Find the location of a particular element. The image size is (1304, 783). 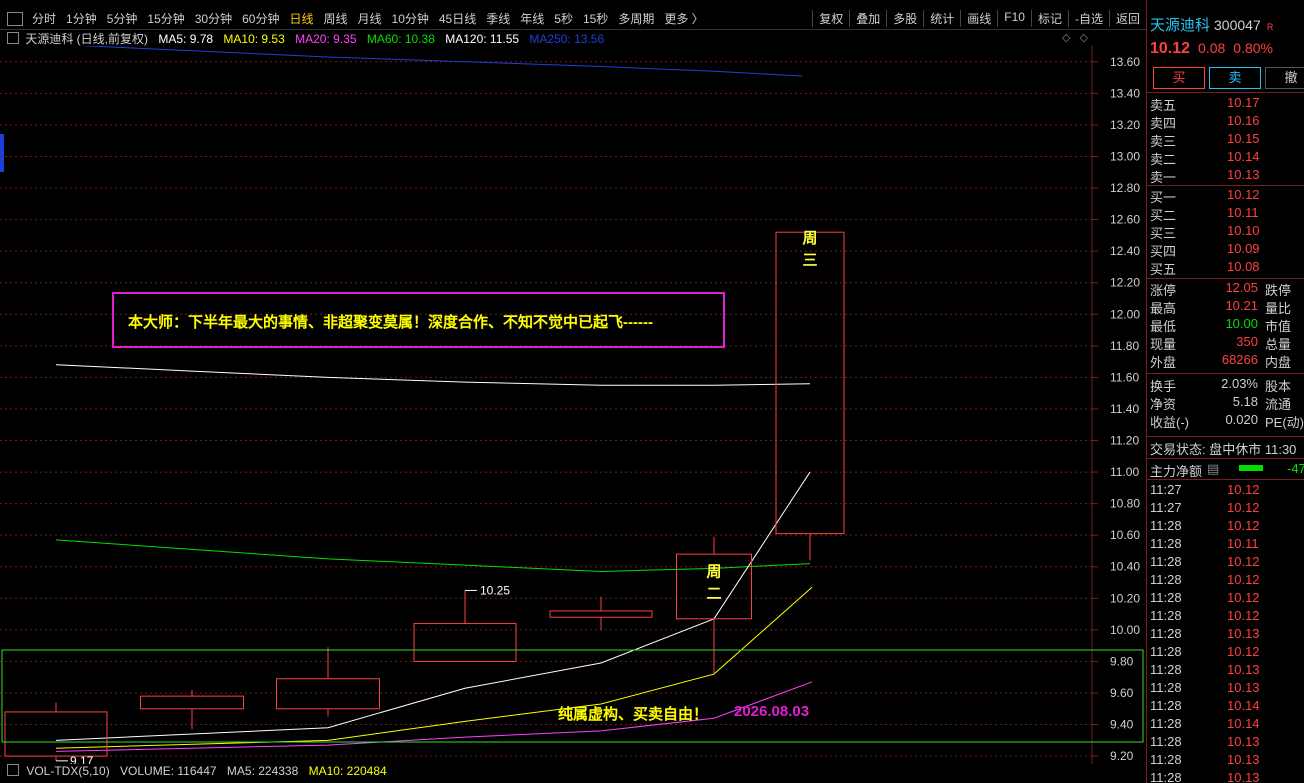

tick-row: 11:28 10.13 is located at coordinates (1225, 776).